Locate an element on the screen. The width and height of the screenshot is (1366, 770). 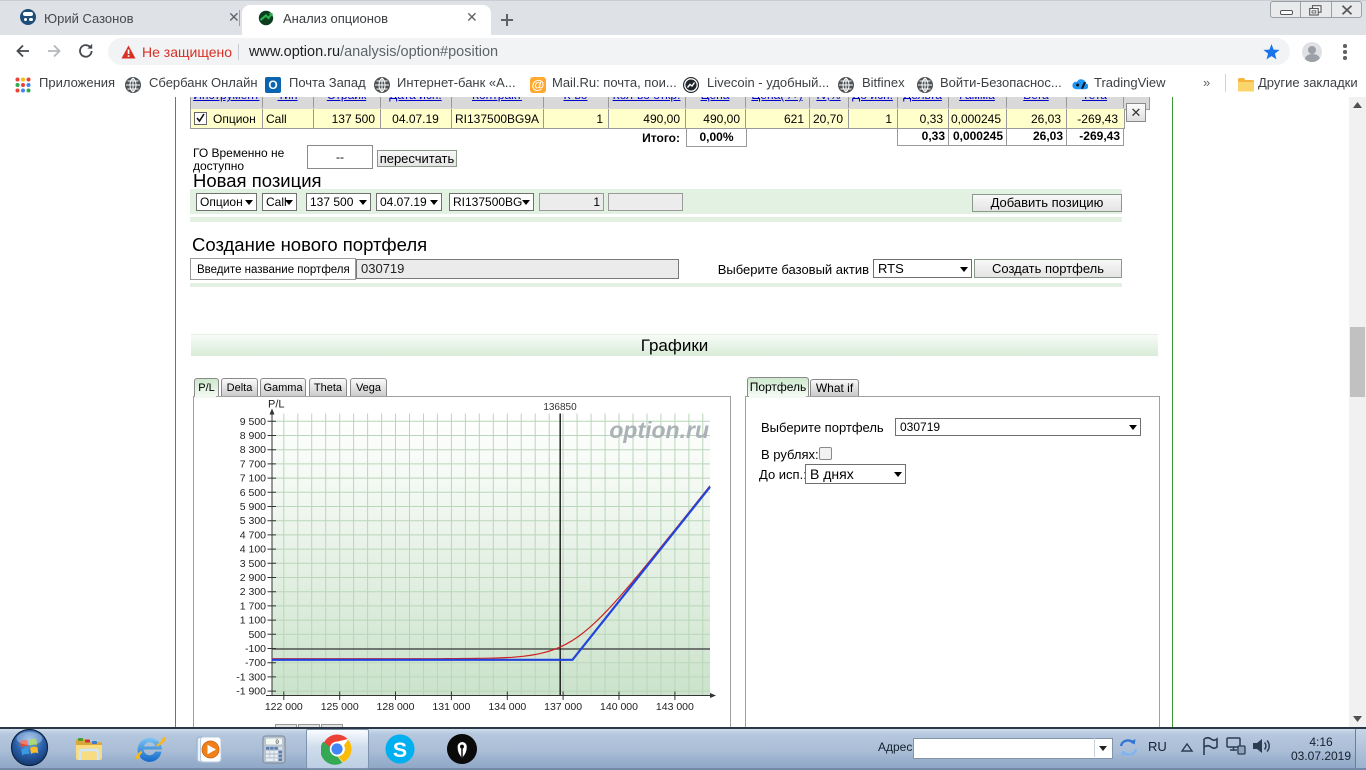
svg-text: -700 is located at coordinates (254, 663).